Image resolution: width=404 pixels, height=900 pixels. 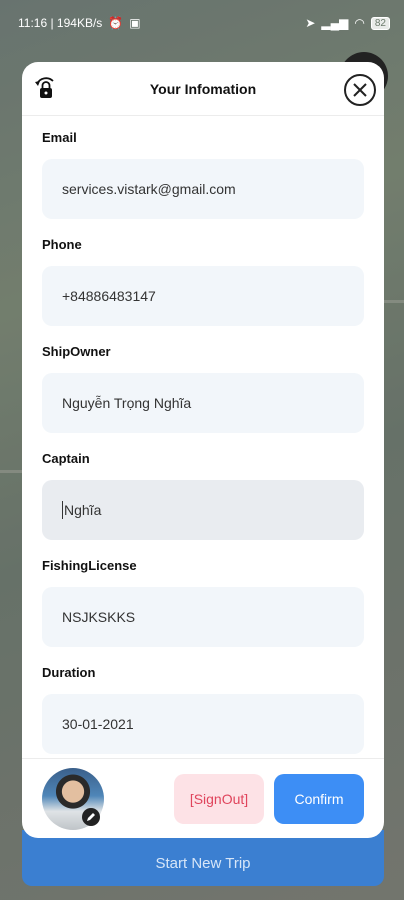 What do you see at coordinates (83, 510) in the screenshot?
I see `captain-value: Nghĩa` at bounding box center [83, 510].